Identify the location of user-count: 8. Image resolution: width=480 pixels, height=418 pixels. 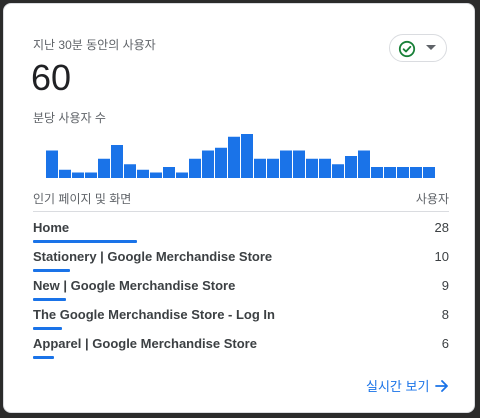
(445, 314).